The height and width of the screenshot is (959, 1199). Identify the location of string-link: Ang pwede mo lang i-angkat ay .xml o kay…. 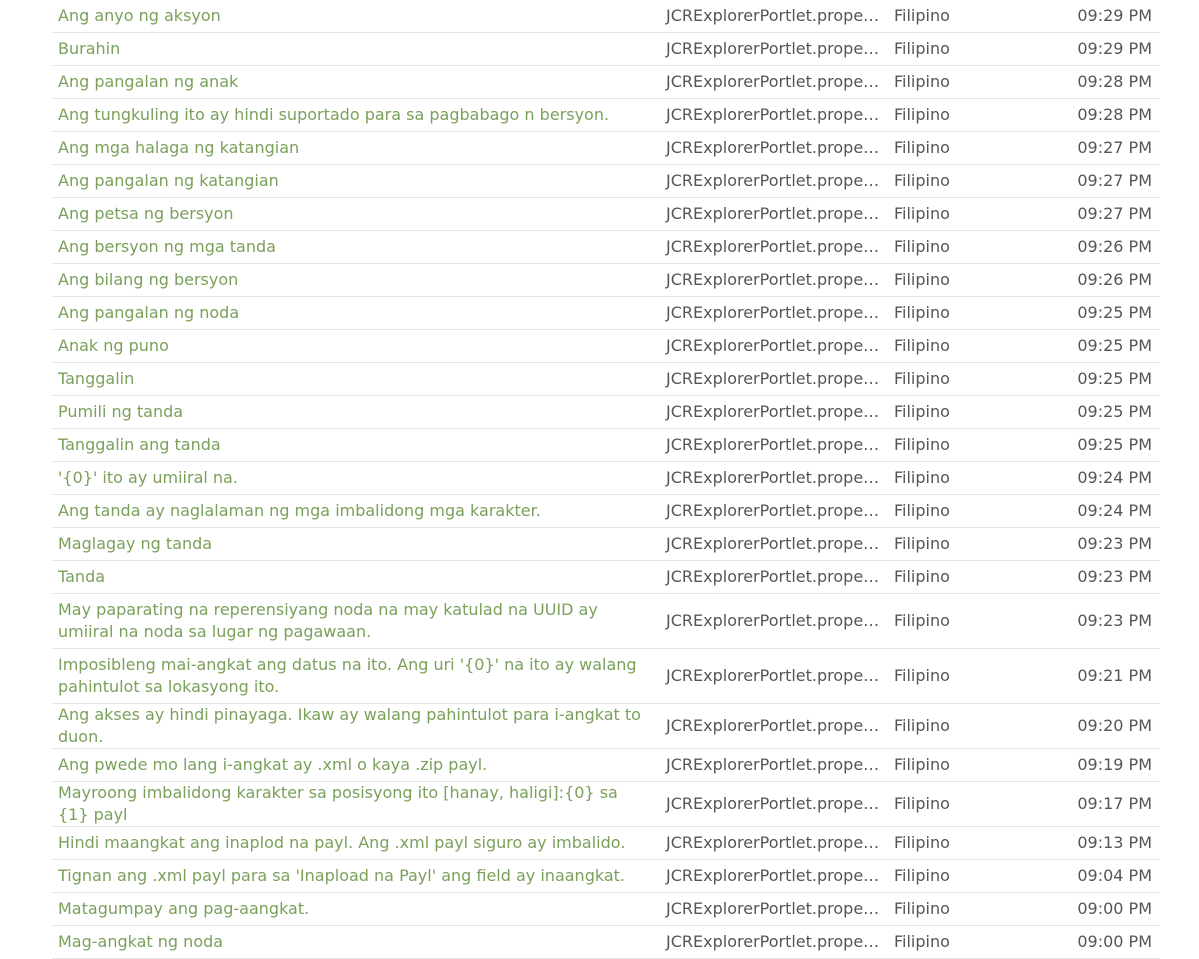
(272, 764).